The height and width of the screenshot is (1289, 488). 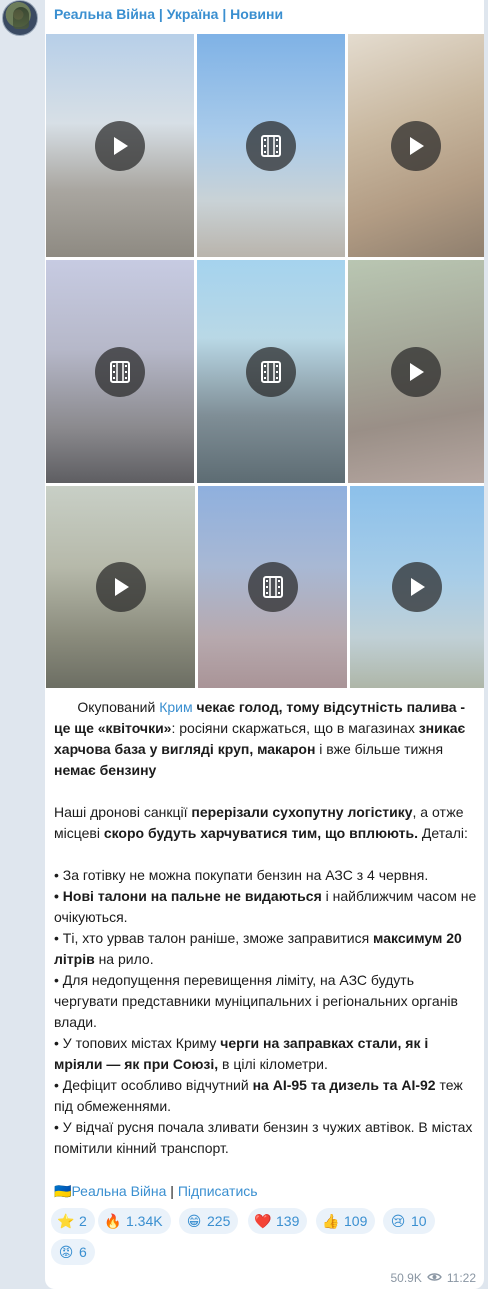 I want to click on subscribe-link: Підписатись, so click(x=218, y=1191).